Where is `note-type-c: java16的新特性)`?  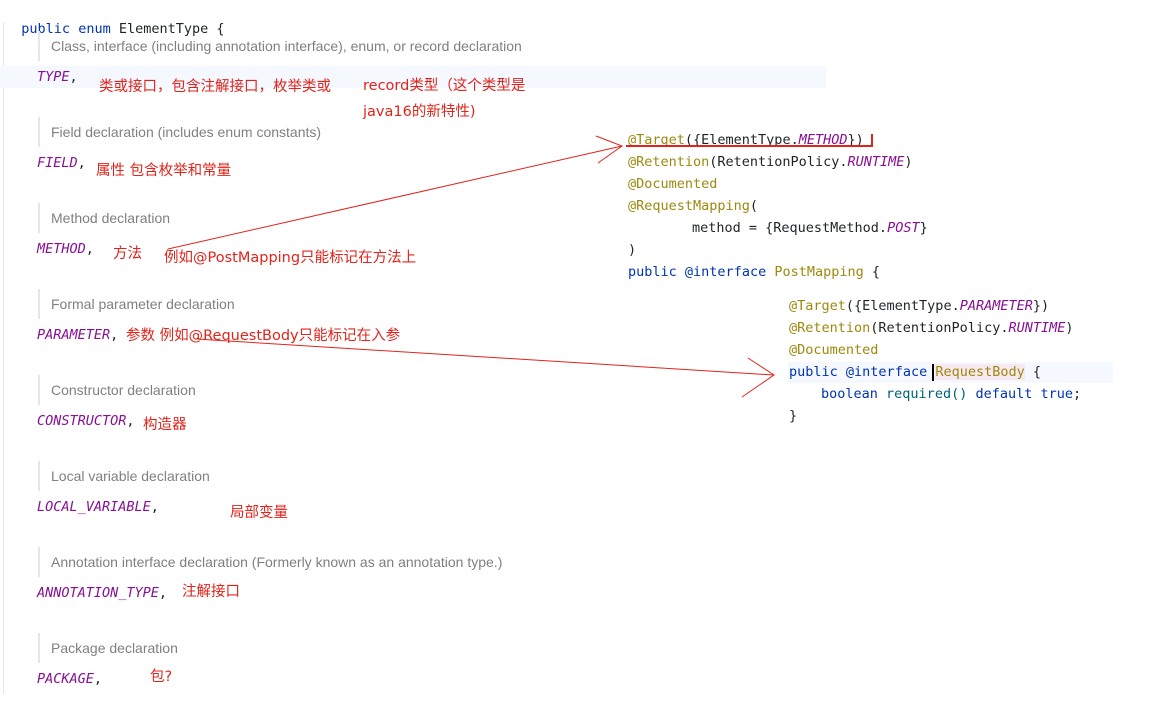 note-type-c: java16的新特性) is located at coordinates (419, 112).